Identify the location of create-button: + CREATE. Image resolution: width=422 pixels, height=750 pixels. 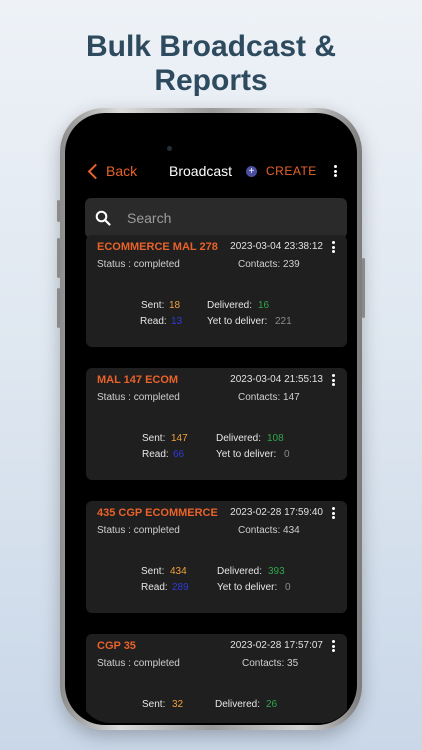
(281, 171).